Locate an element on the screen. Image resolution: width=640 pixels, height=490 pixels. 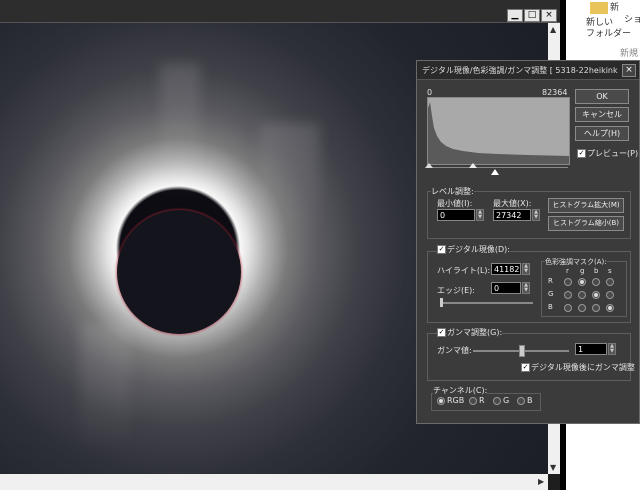
highlight-input: 41182 is located at coordinates (506, 269).